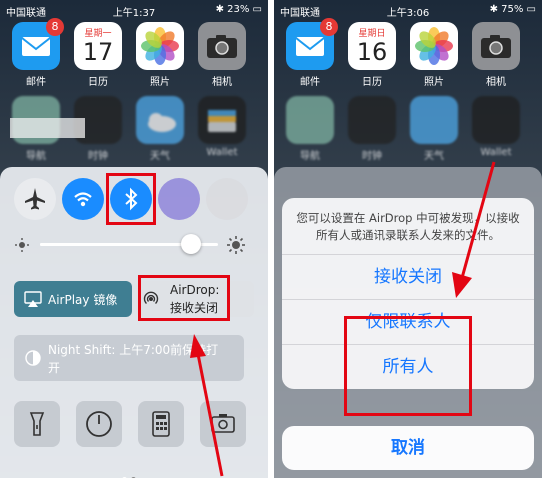  What do you see at coordinates (179, 199) in the screenshot?
I see `do-not-disturb-toggle` at bounding box center [179, 199].